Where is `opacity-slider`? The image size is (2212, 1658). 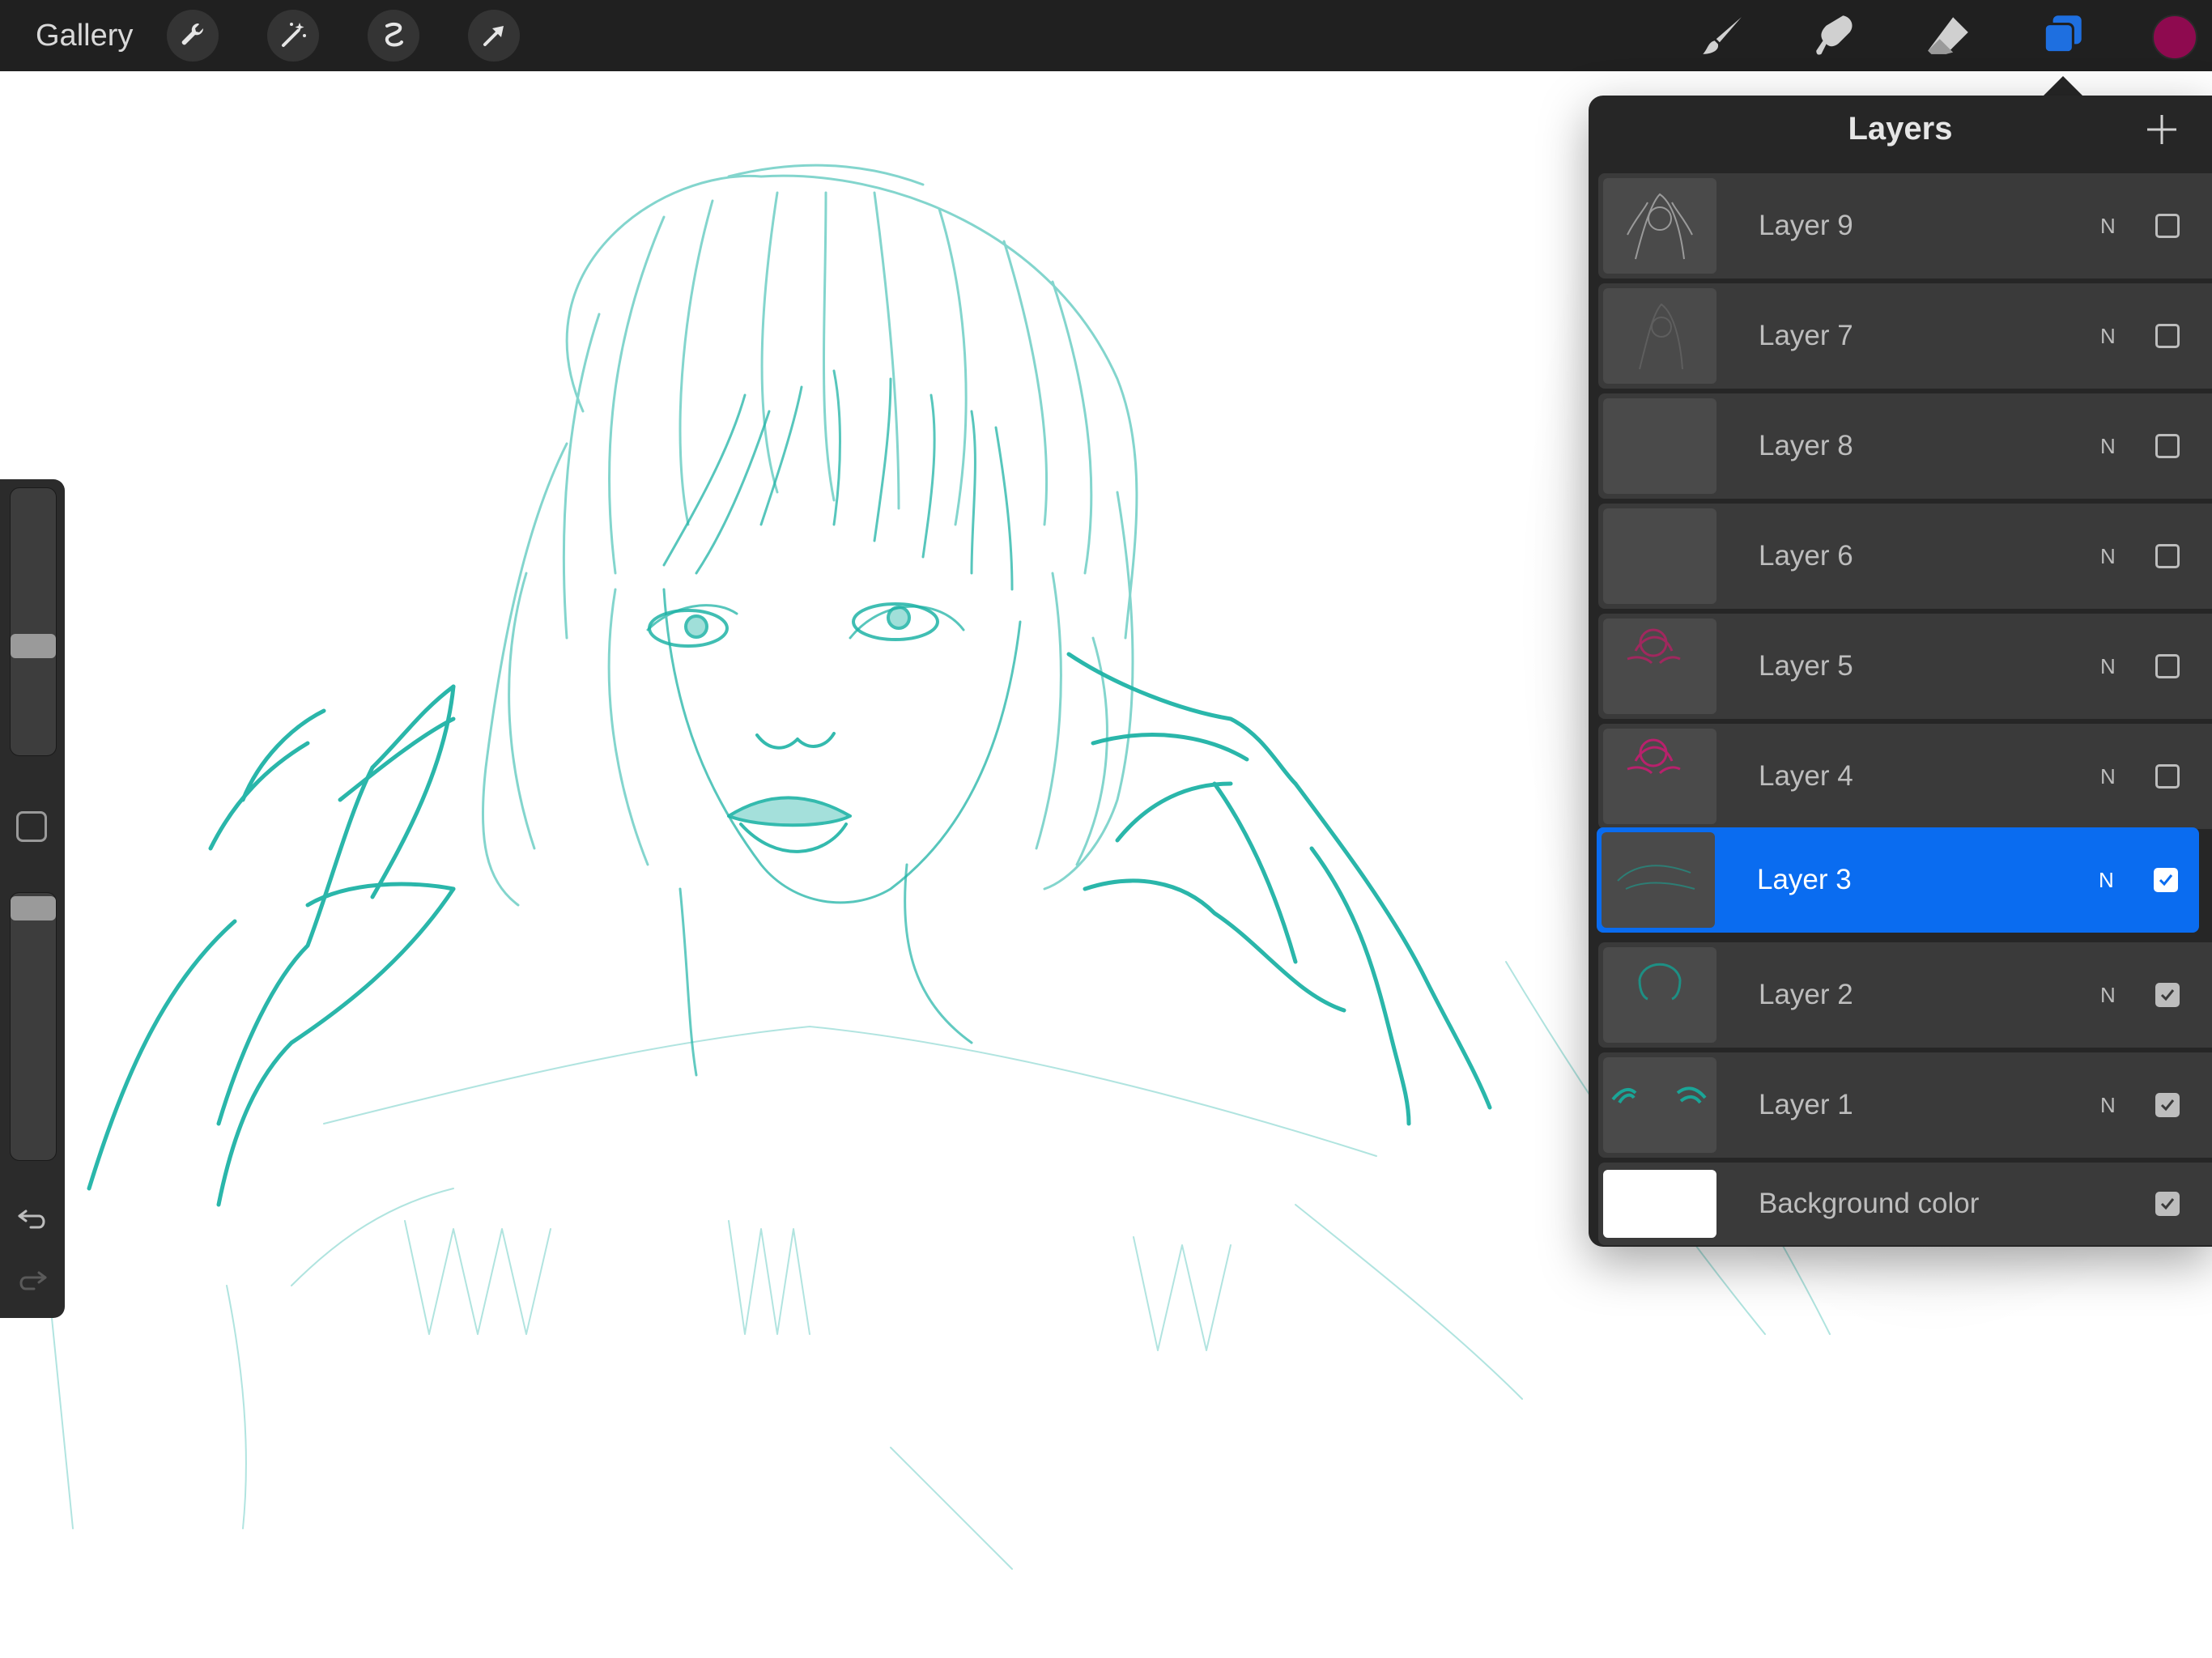 opacity-slider is located at coordinates (33, 1026).